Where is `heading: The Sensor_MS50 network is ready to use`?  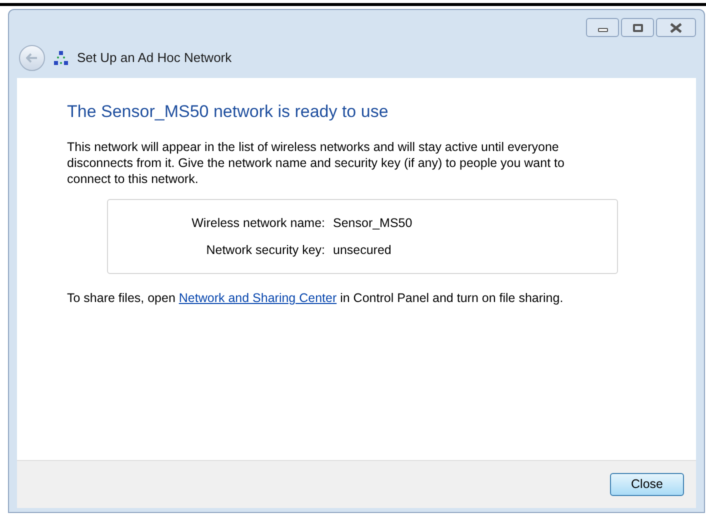
heading: The Sensor_MS50 network is ready to use is located at coordinates (228, 112).